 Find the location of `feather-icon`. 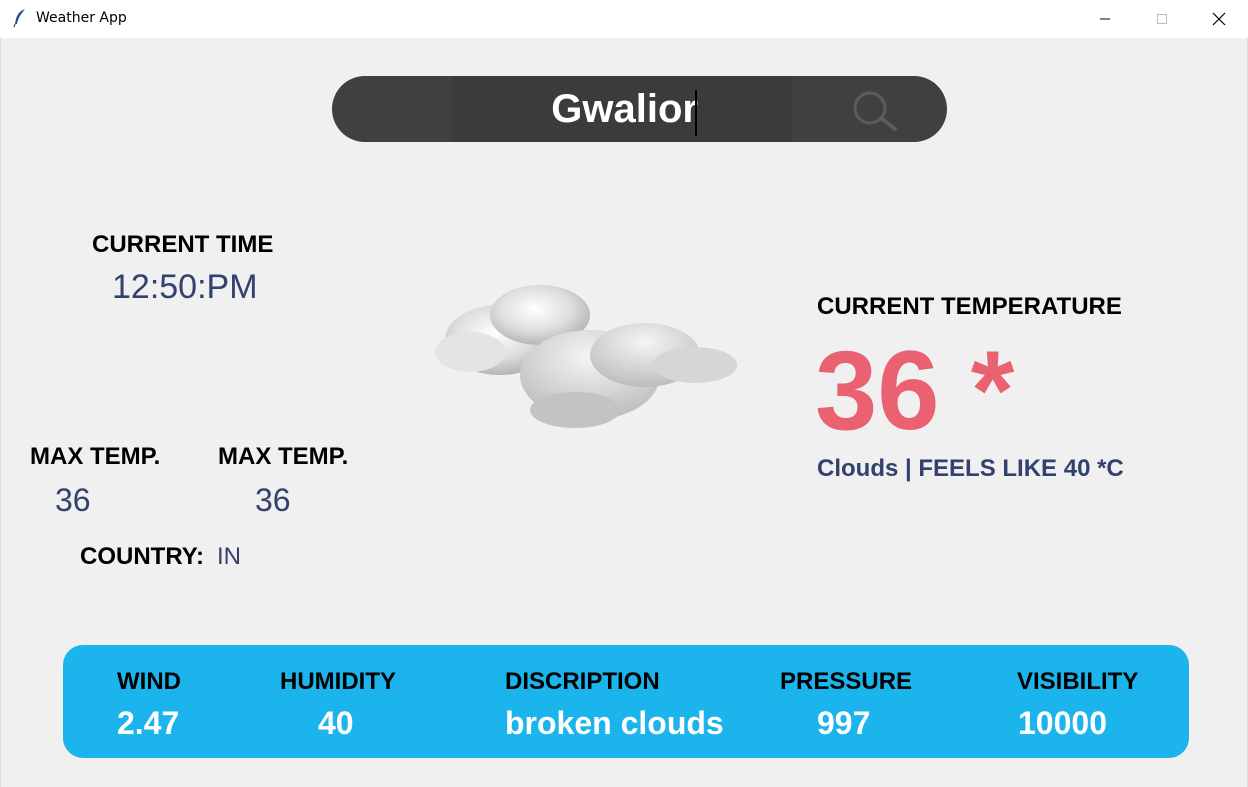

feather-icon is located at coordinates (19, 18).